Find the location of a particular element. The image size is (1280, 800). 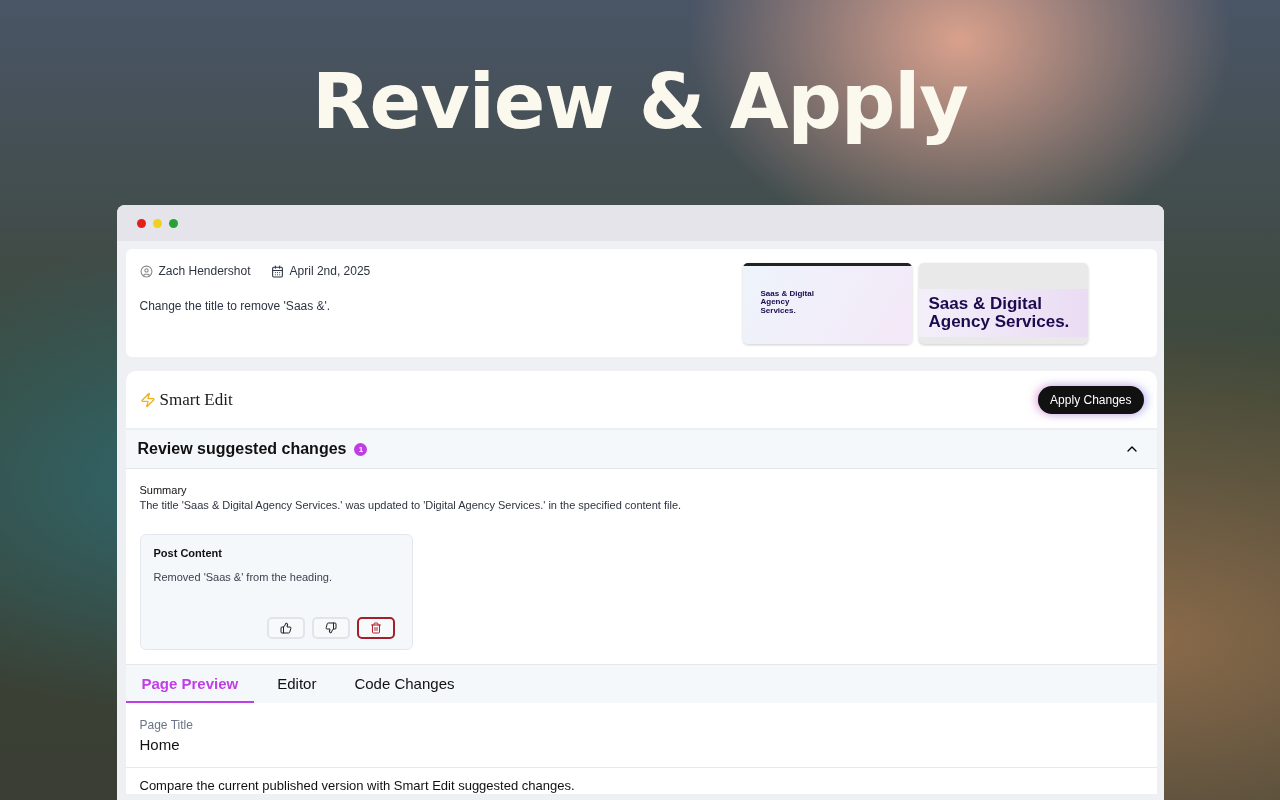

summary-text: The title 'Saas & Digital Agency Services.' was updated to 'Digital Agency Services.' in the specified content file. is located at coordinates (411, 505).